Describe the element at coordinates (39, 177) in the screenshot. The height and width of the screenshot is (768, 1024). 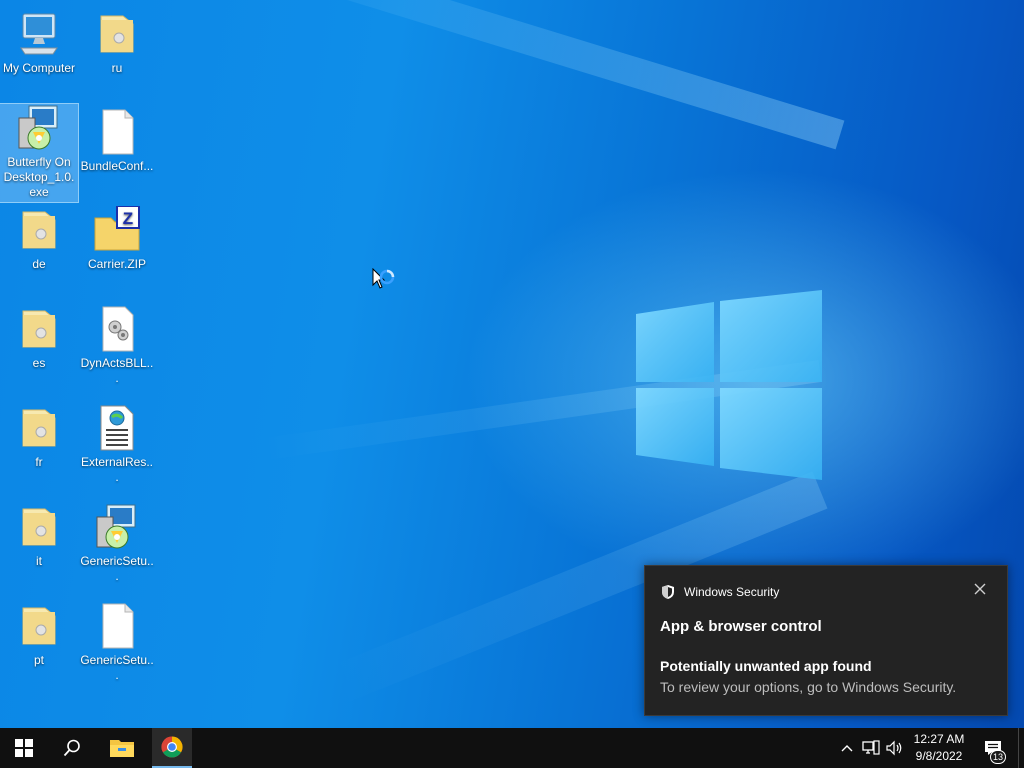
I see `desktop-icon-label: Butterfly On Desktop_1.0.exe` at that location.